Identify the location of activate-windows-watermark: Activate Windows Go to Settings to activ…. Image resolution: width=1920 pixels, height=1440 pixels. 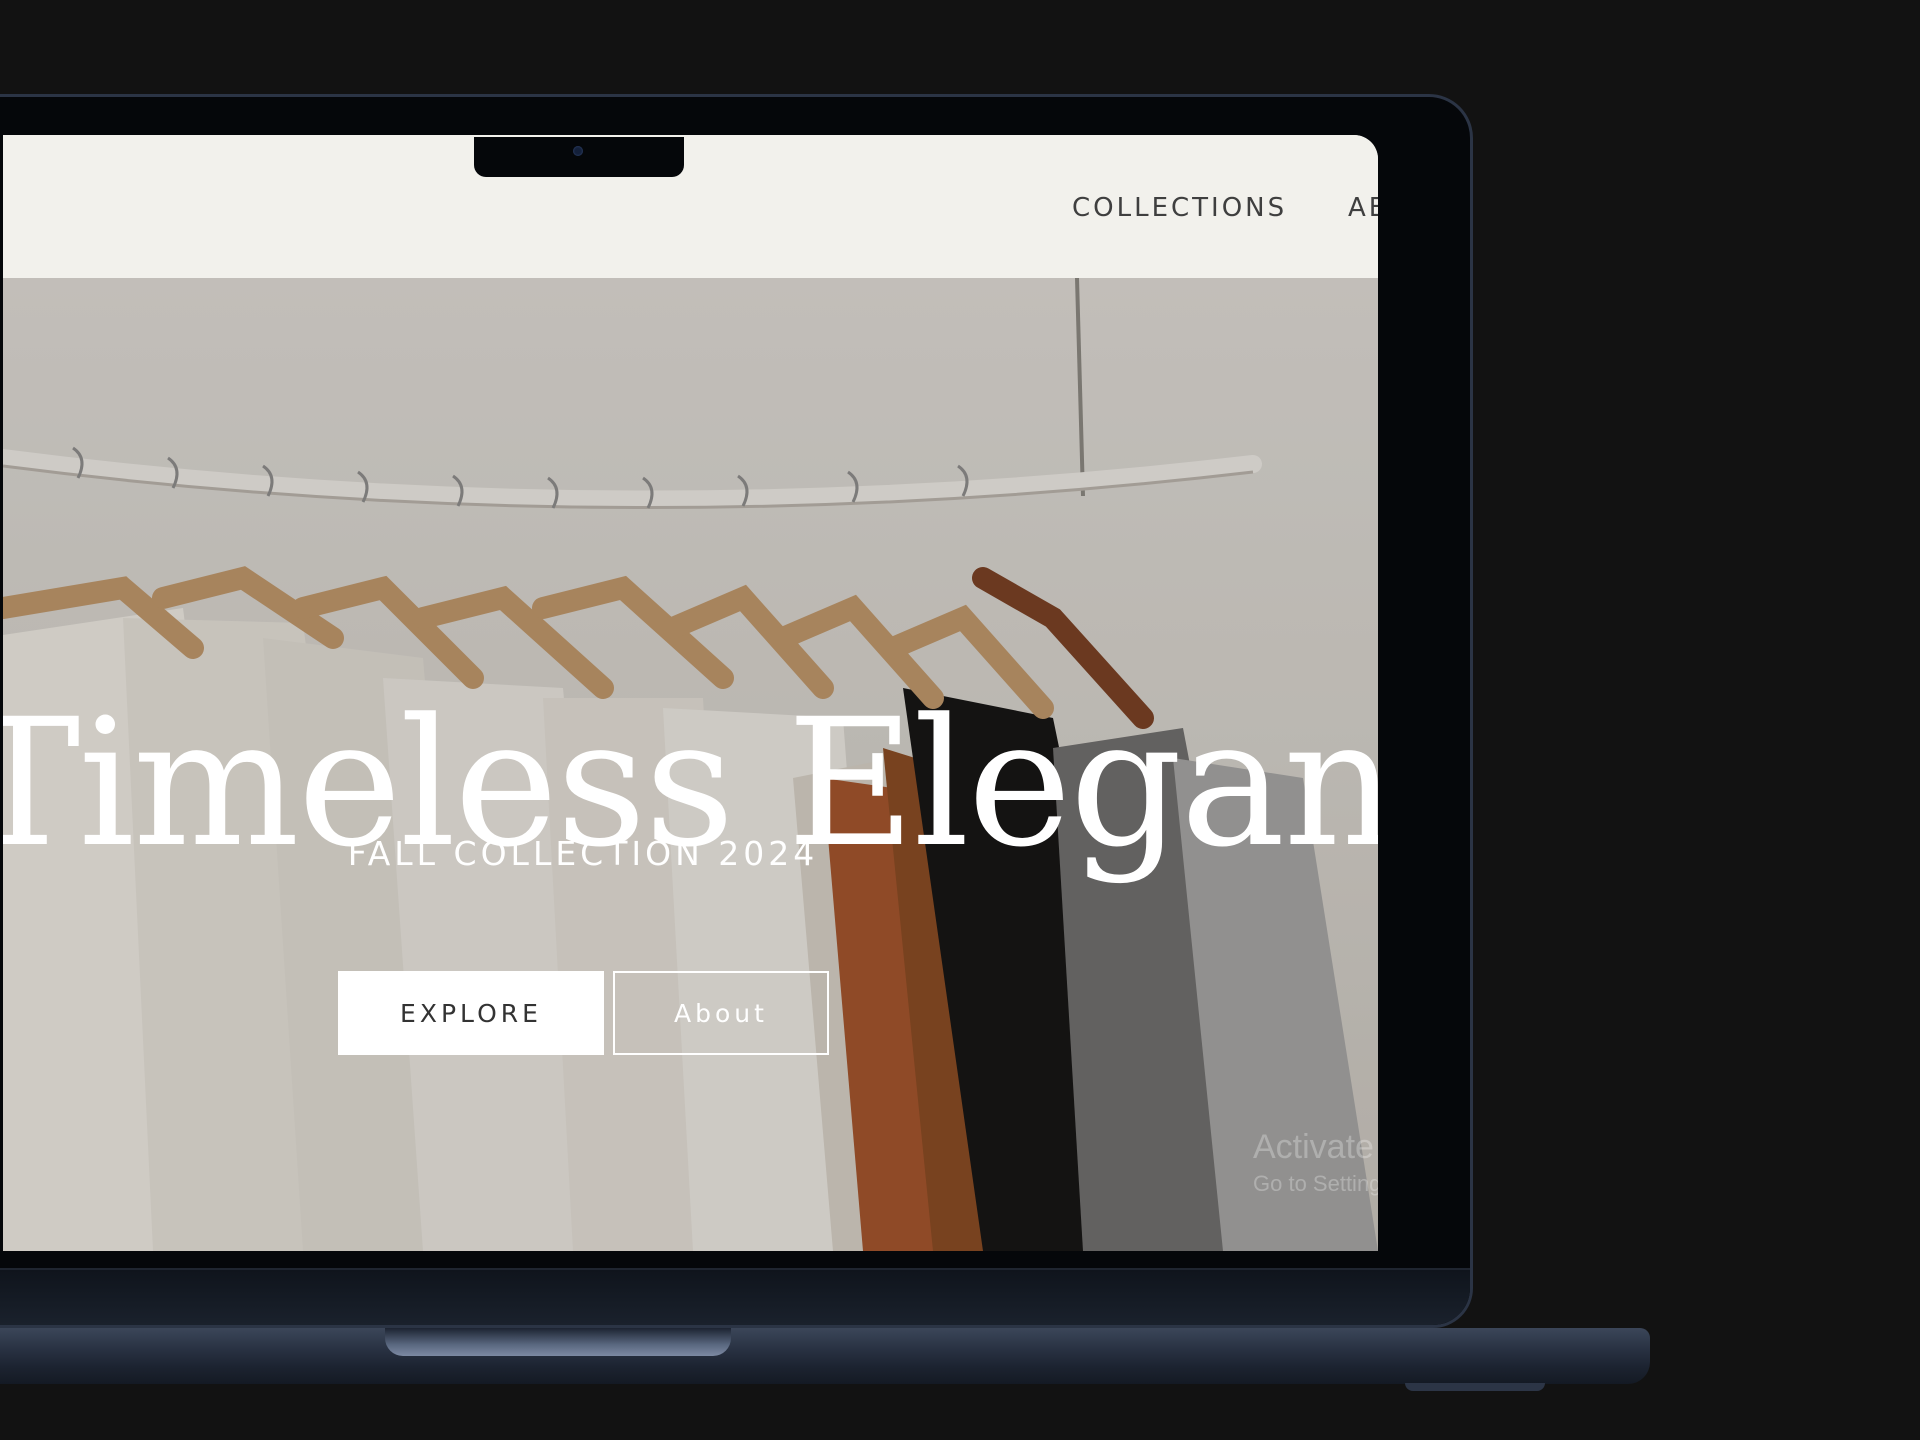
(1315, 1162).